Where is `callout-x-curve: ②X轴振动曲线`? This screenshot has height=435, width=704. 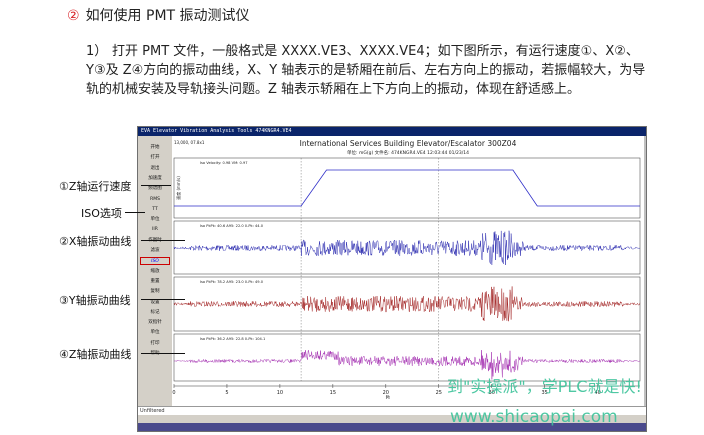 callout-x-curve: ②X轴振动曲线 is located at coordinates (95, 241).